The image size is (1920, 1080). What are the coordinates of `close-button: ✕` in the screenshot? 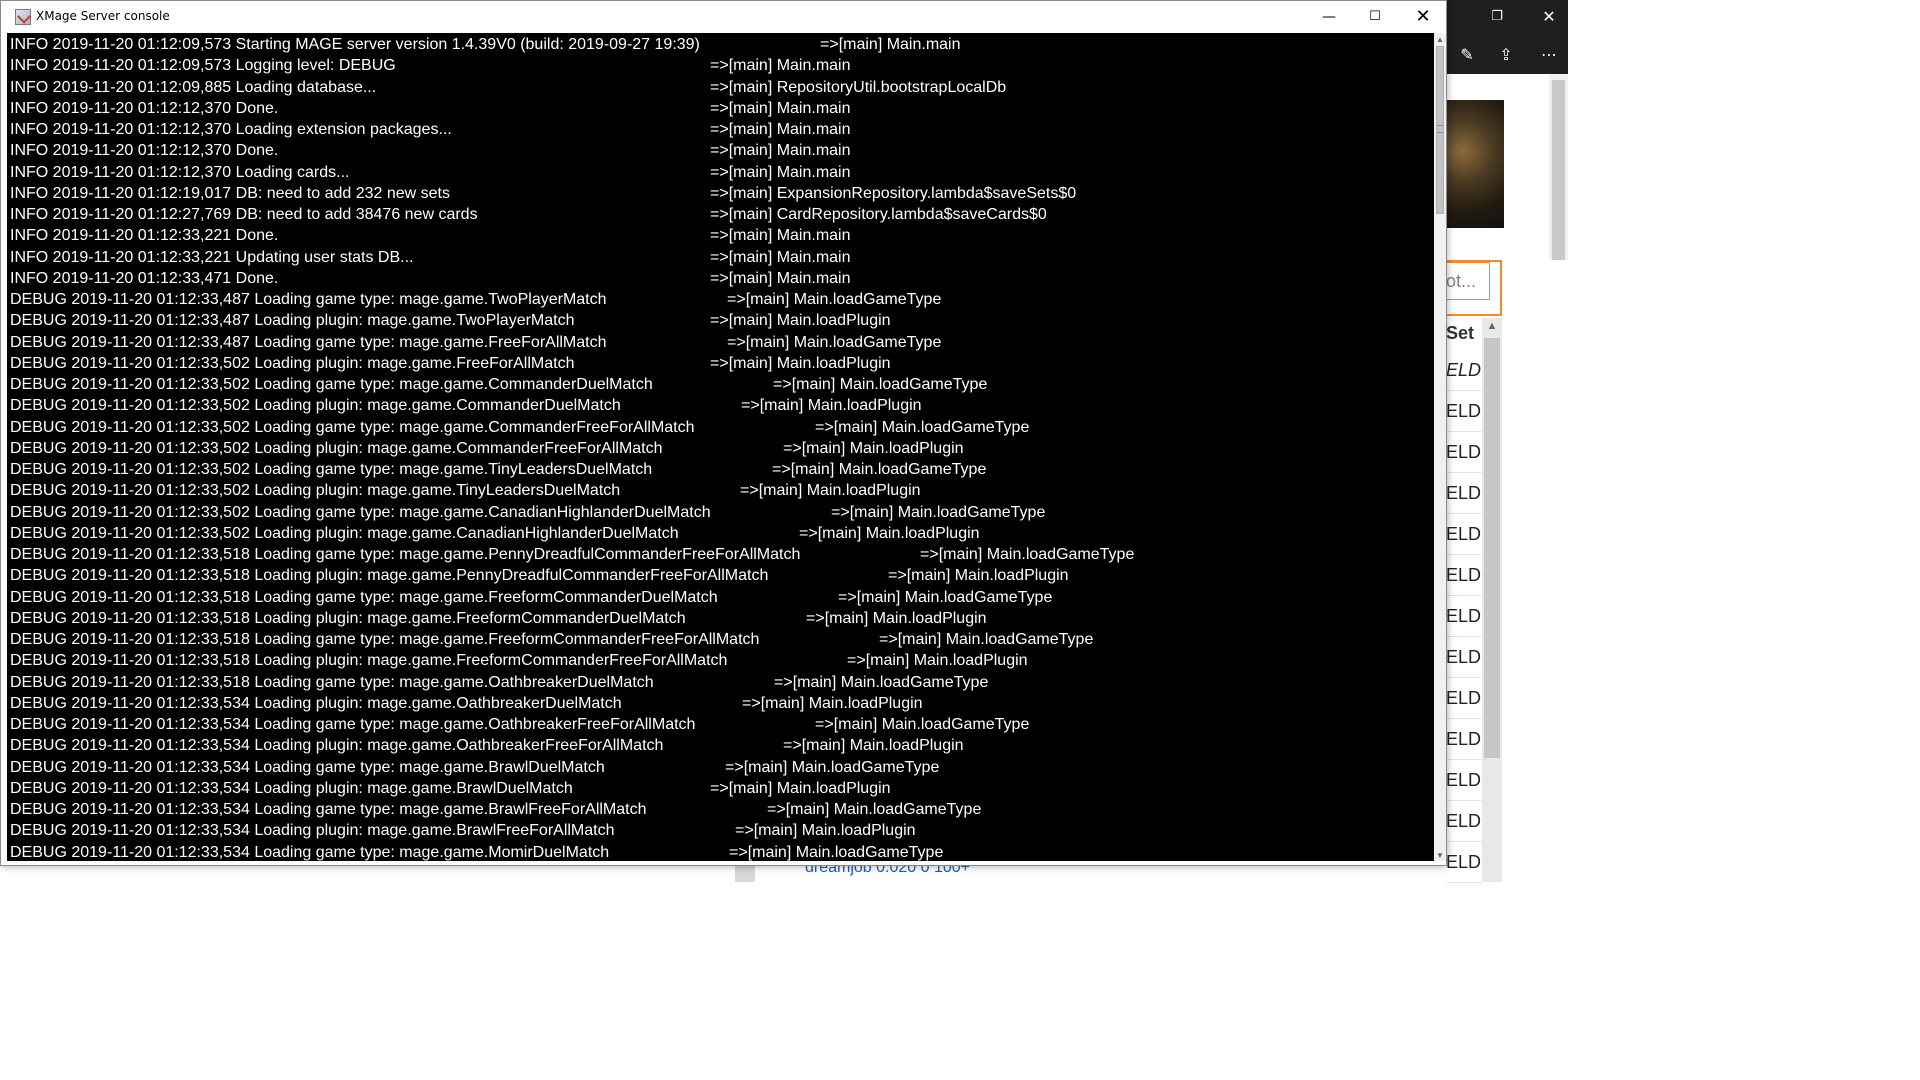 It's located at (1423, 16).